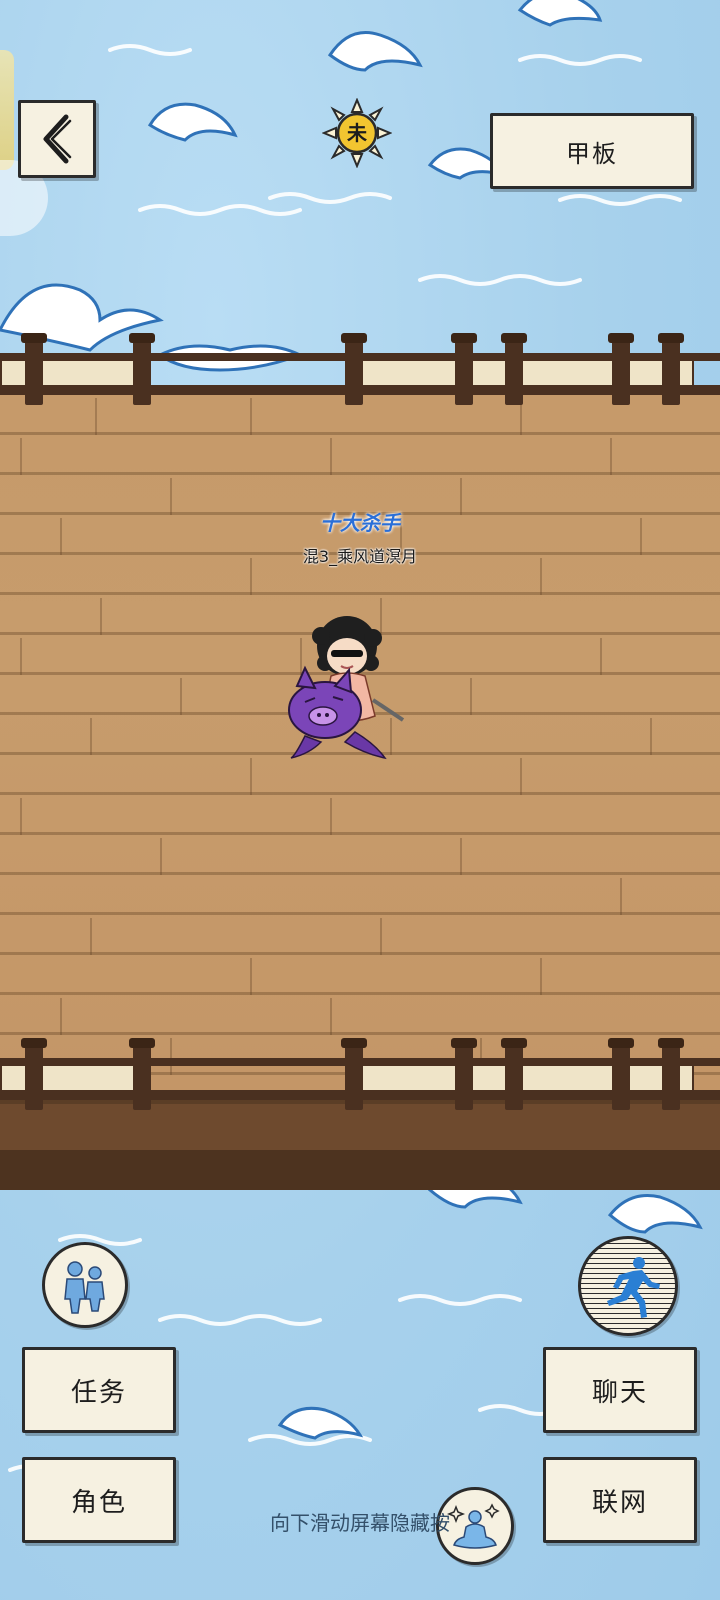  I want to click on network-button: 联网, so click(620, 1500).